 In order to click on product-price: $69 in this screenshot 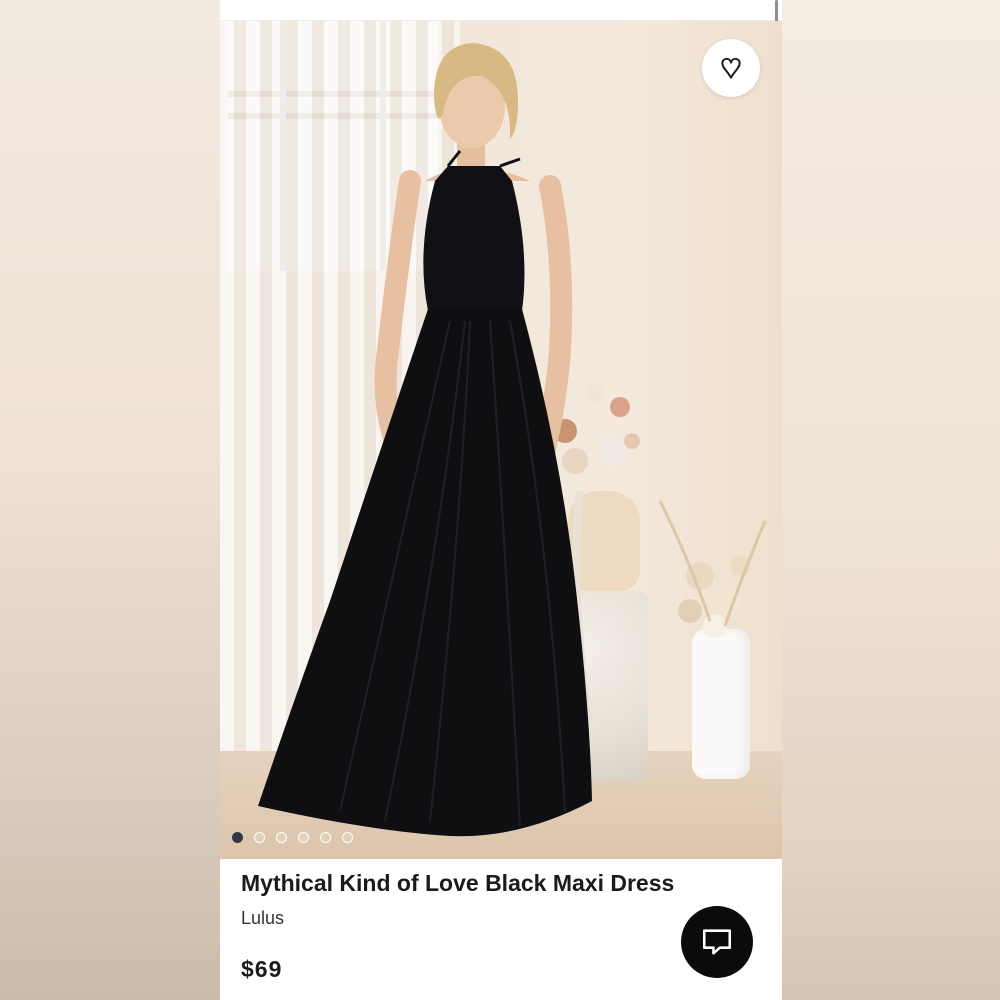, I will do `click(262, 969)`.